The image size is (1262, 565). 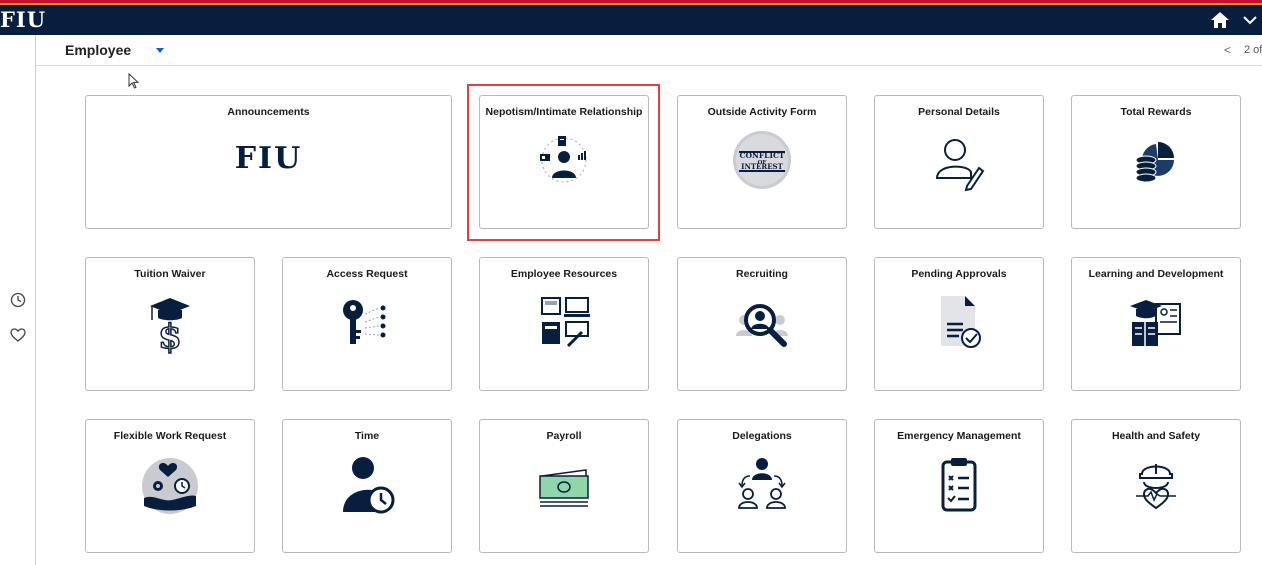 I want to click on tile-title: Health and Safety, so click(x=1156, y=436).